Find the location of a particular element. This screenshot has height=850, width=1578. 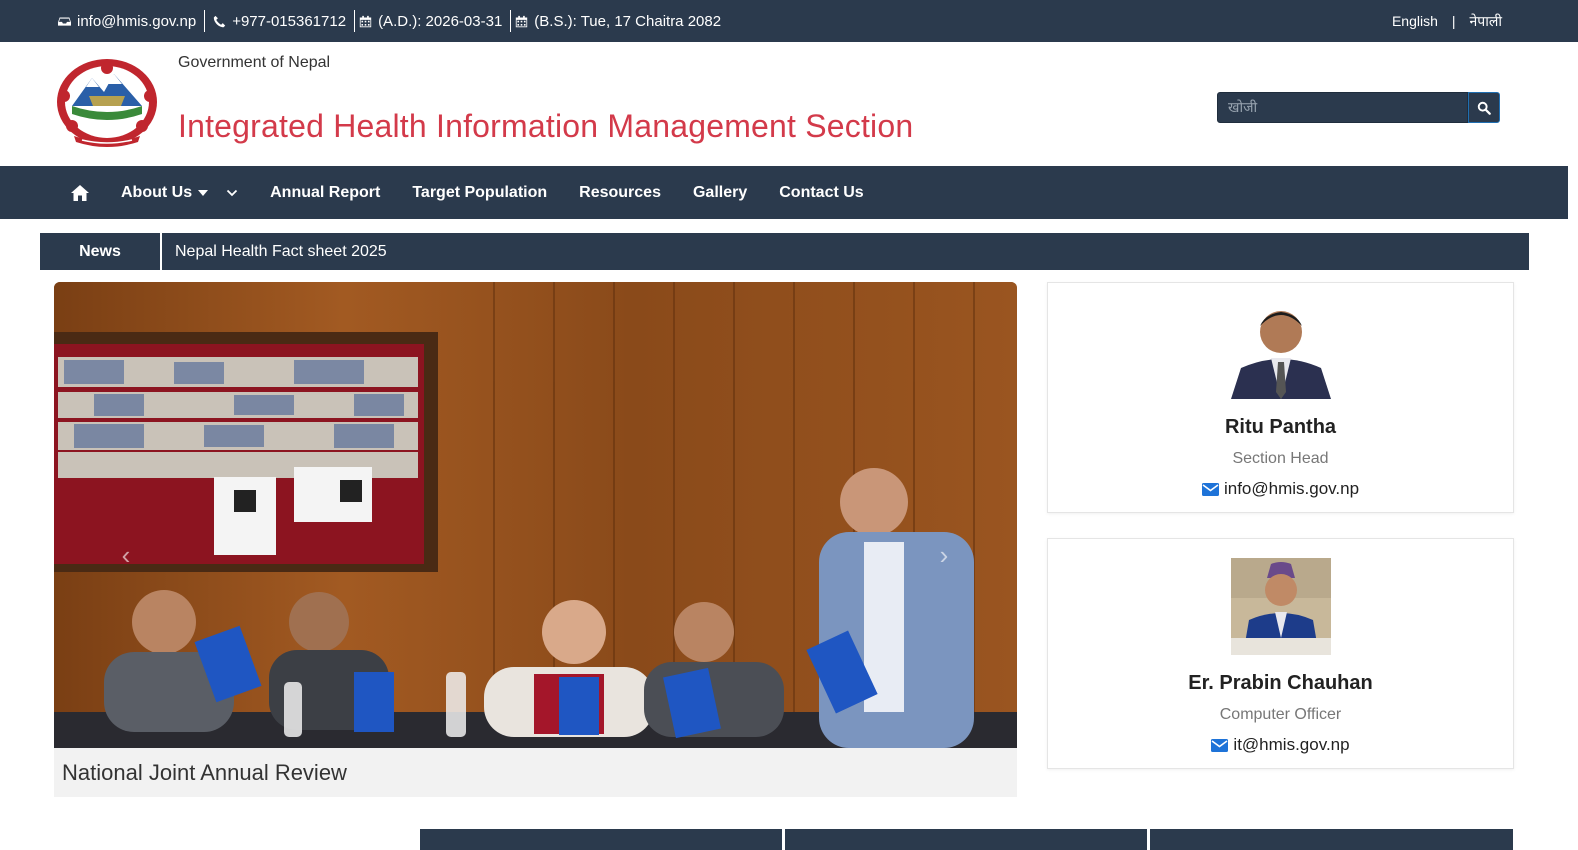

nav-item-label: Resources is located at coordinates (620, 192).